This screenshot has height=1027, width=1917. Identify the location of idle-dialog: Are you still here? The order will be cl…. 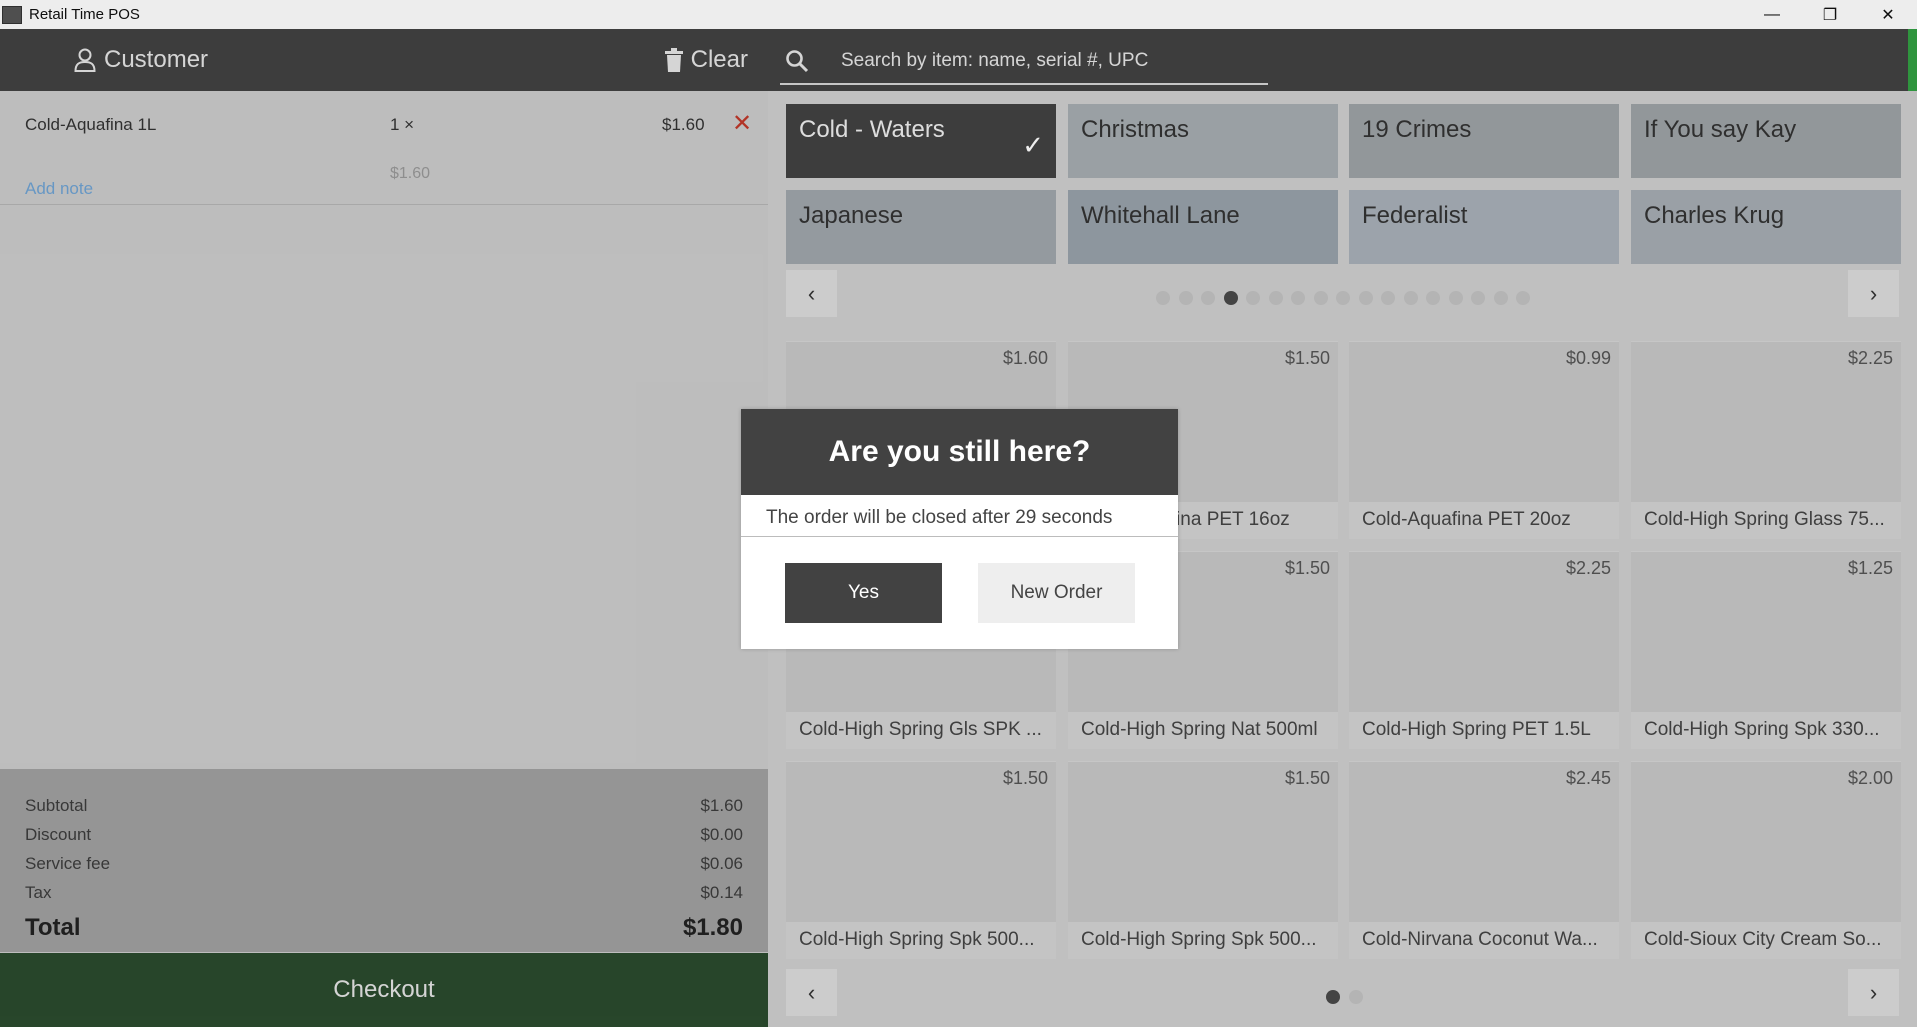
(959, 529).